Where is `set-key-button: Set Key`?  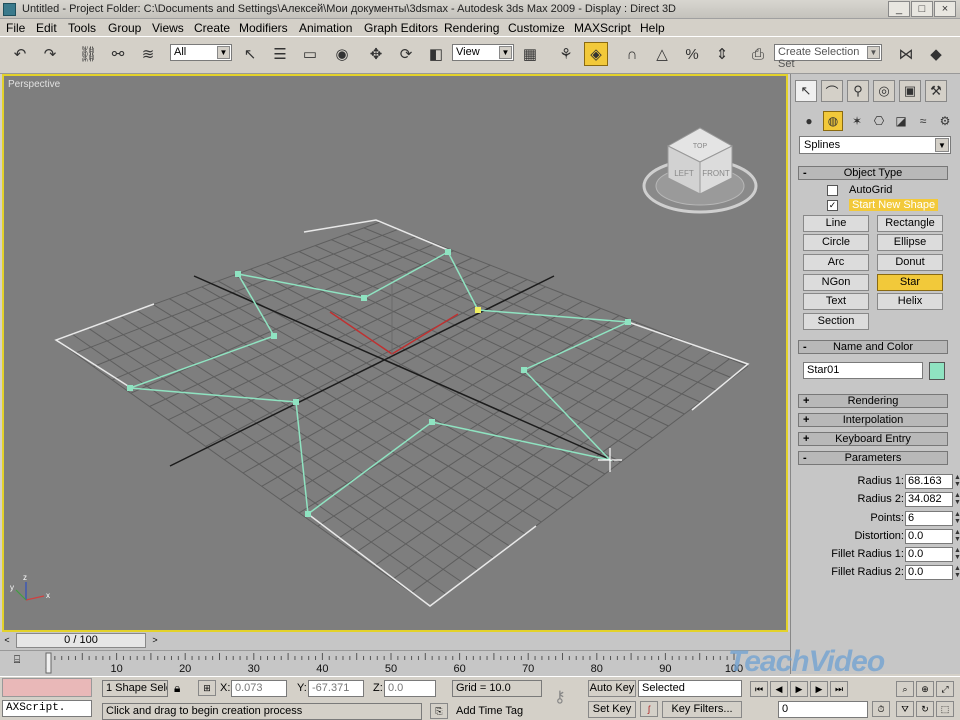
set-key-button: Set Key is located at coordinates (612, 709).